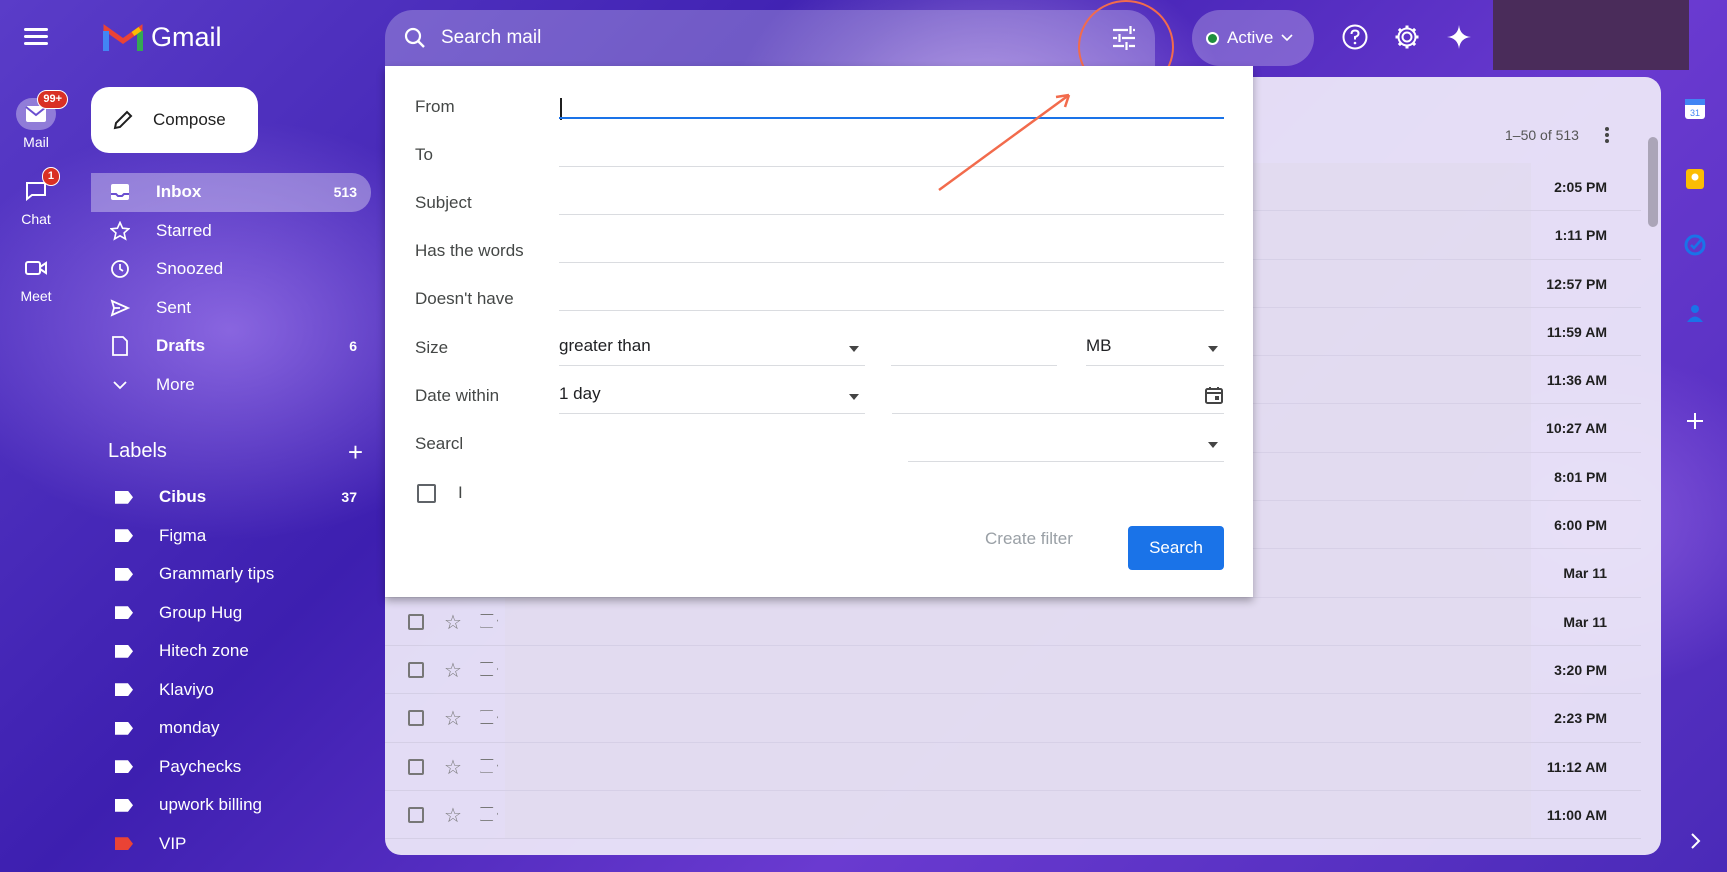  I want to click on label-name: Klaviyo, so click(186, 689).